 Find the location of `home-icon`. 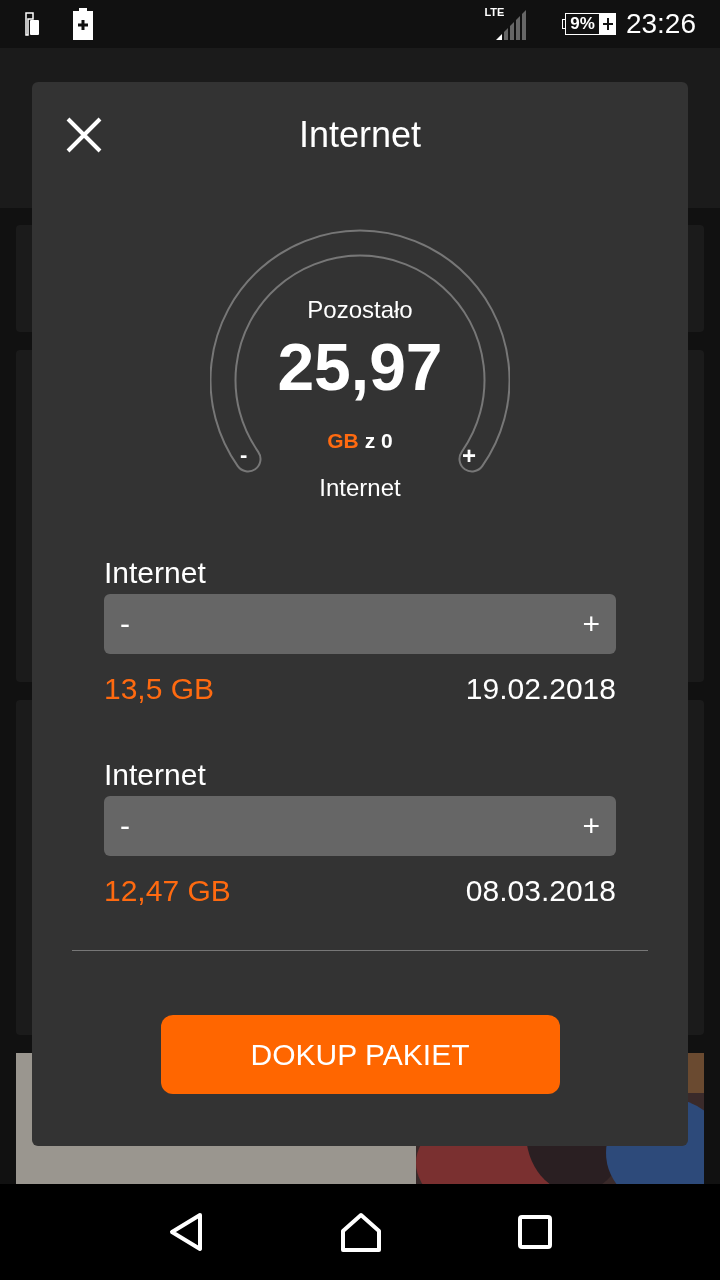

home-icon is located at coordinates (361, 1231).